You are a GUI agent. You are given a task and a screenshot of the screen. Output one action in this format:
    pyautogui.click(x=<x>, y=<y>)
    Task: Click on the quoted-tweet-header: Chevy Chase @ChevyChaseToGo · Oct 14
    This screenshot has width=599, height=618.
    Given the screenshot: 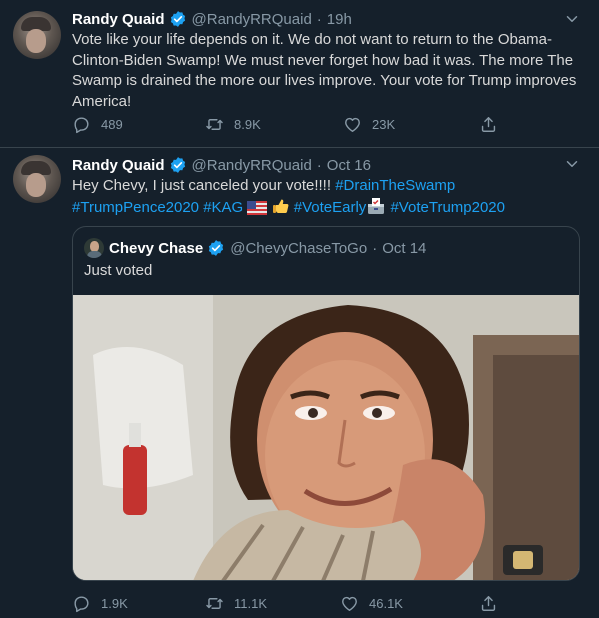 What is the action you would take?
    pyautogui.click(x=267, y=248)
    